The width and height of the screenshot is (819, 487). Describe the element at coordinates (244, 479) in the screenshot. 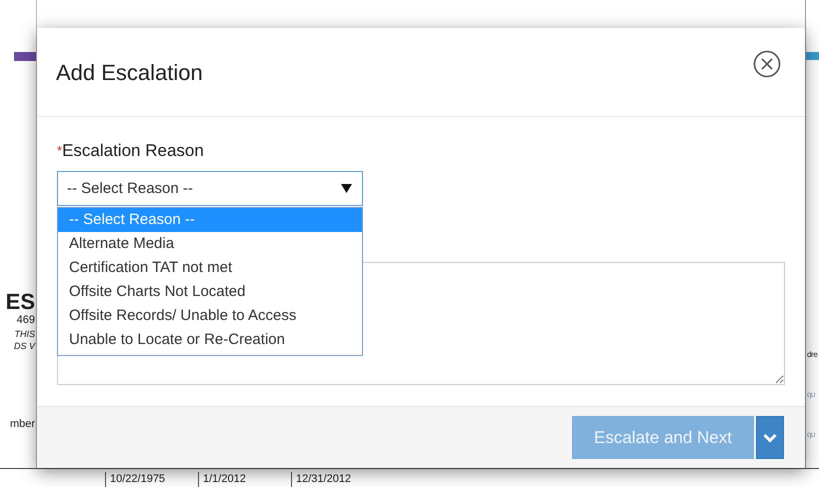

I see `table-cell: 1/1/2012` at that location.